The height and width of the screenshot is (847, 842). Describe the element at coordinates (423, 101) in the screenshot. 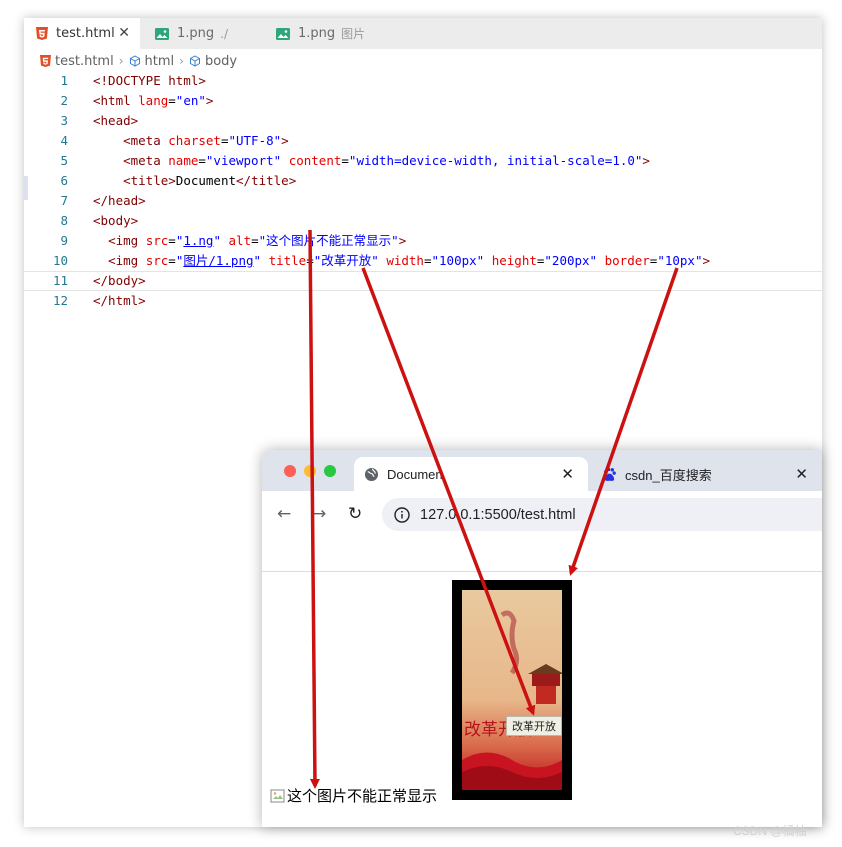

I see `code-line: 2 <html lang="en">` at that location.